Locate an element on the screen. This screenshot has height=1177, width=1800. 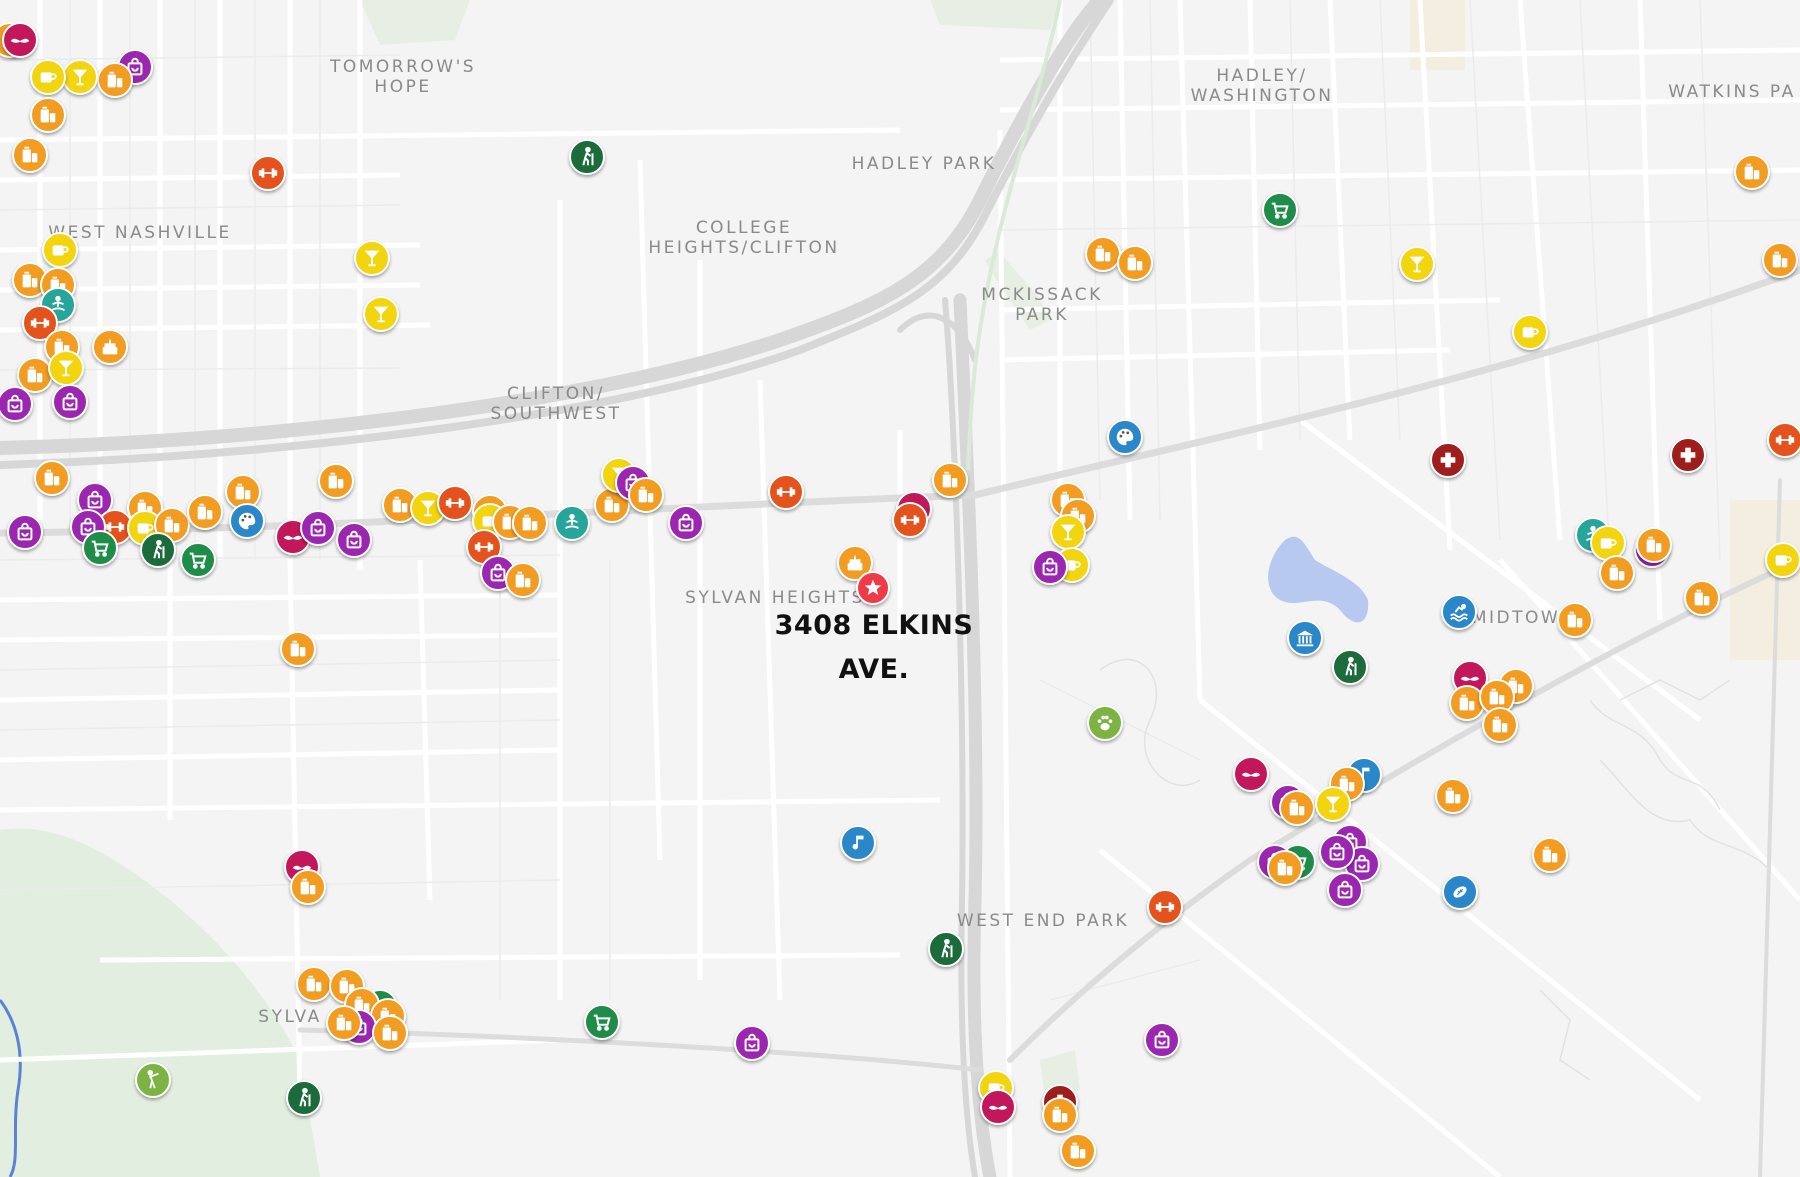
area-label-mckissack-park: MCKISSACK PARK is located at coordinates (1042, 305).